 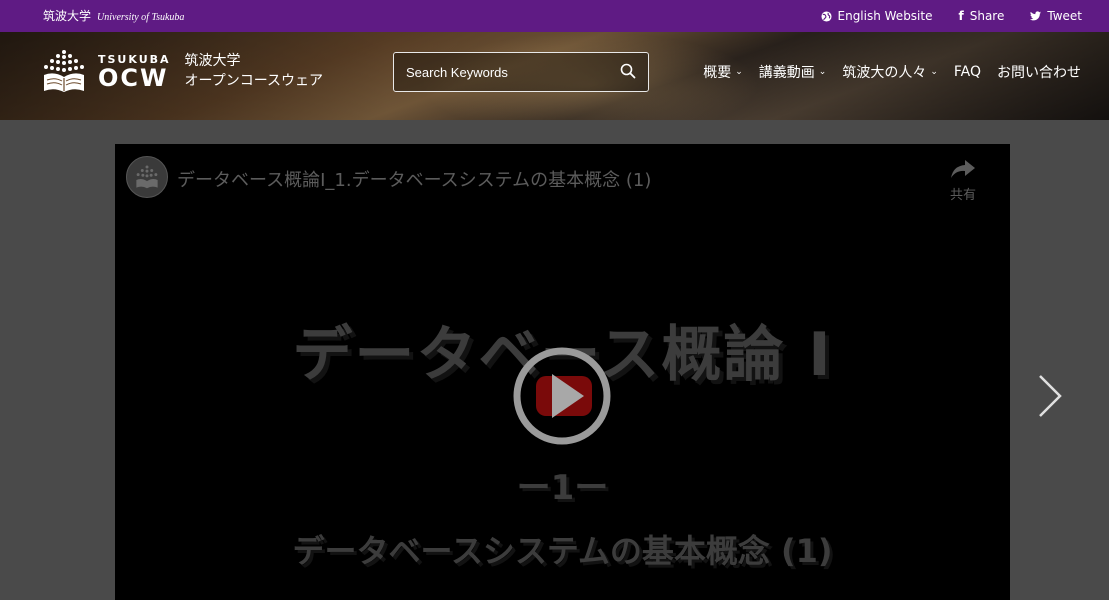 I want to click on nav-faq-label: FAQ, so click(x=967, y=72).